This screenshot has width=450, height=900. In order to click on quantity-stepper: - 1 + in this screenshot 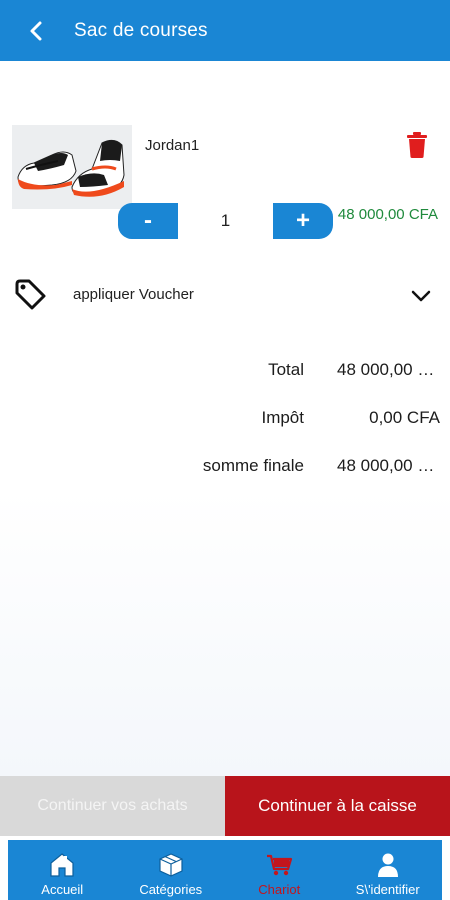, I will do `click(225, 221)`.